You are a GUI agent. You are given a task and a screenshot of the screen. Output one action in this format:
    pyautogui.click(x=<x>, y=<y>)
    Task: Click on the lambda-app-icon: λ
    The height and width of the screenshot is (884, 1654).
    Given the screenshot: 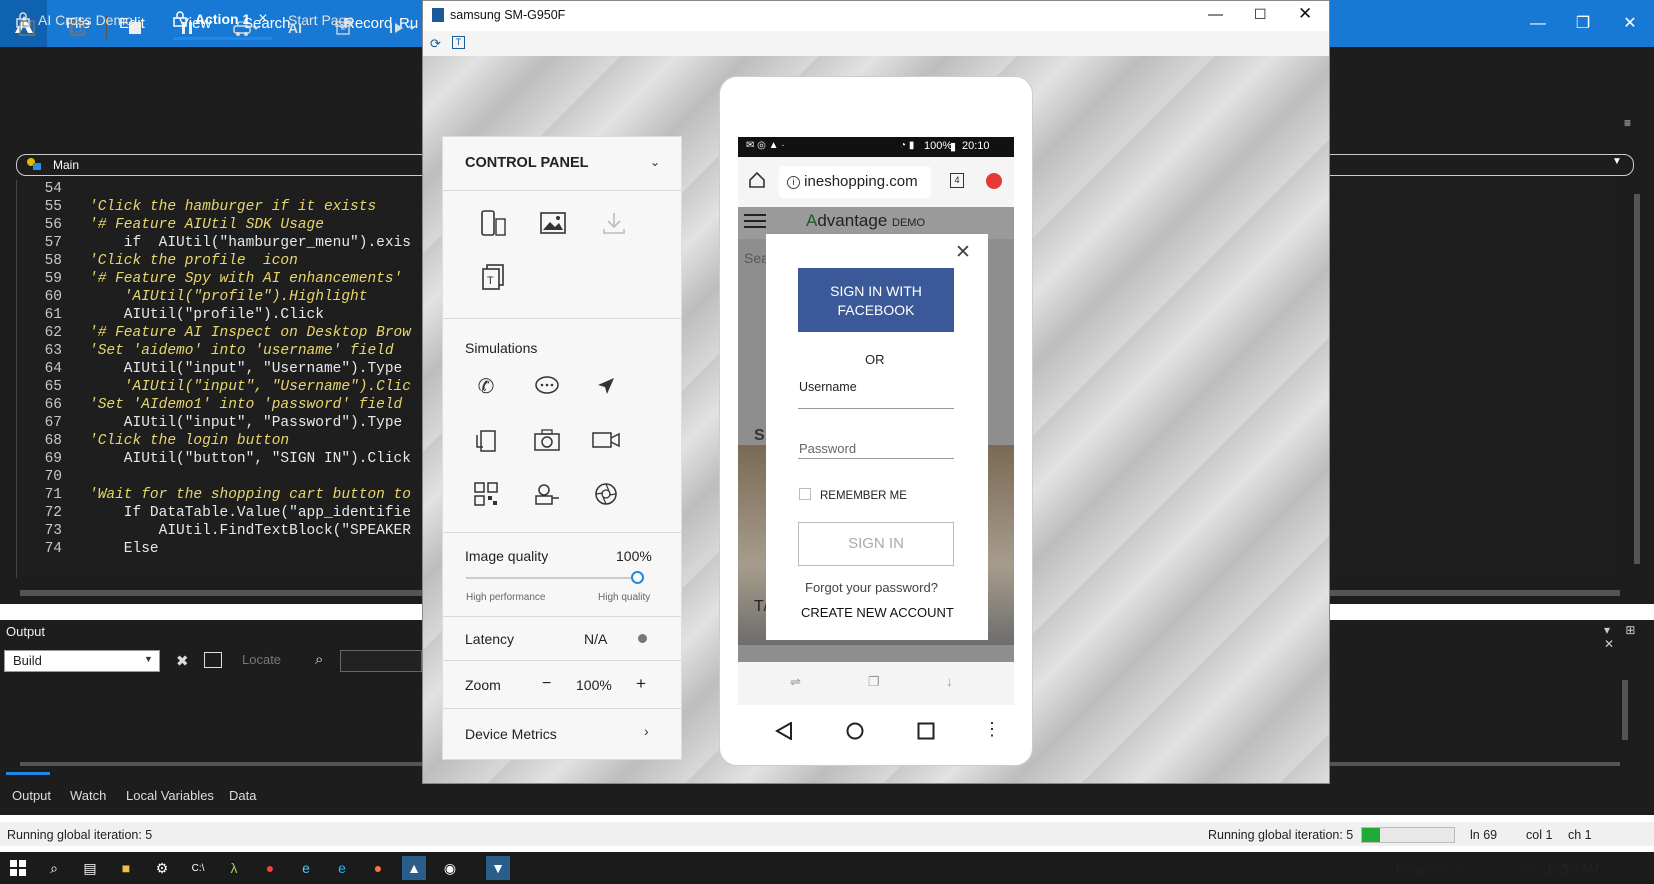 What is the action you would take?
    pyautogui.click(x=234, y=868)
    